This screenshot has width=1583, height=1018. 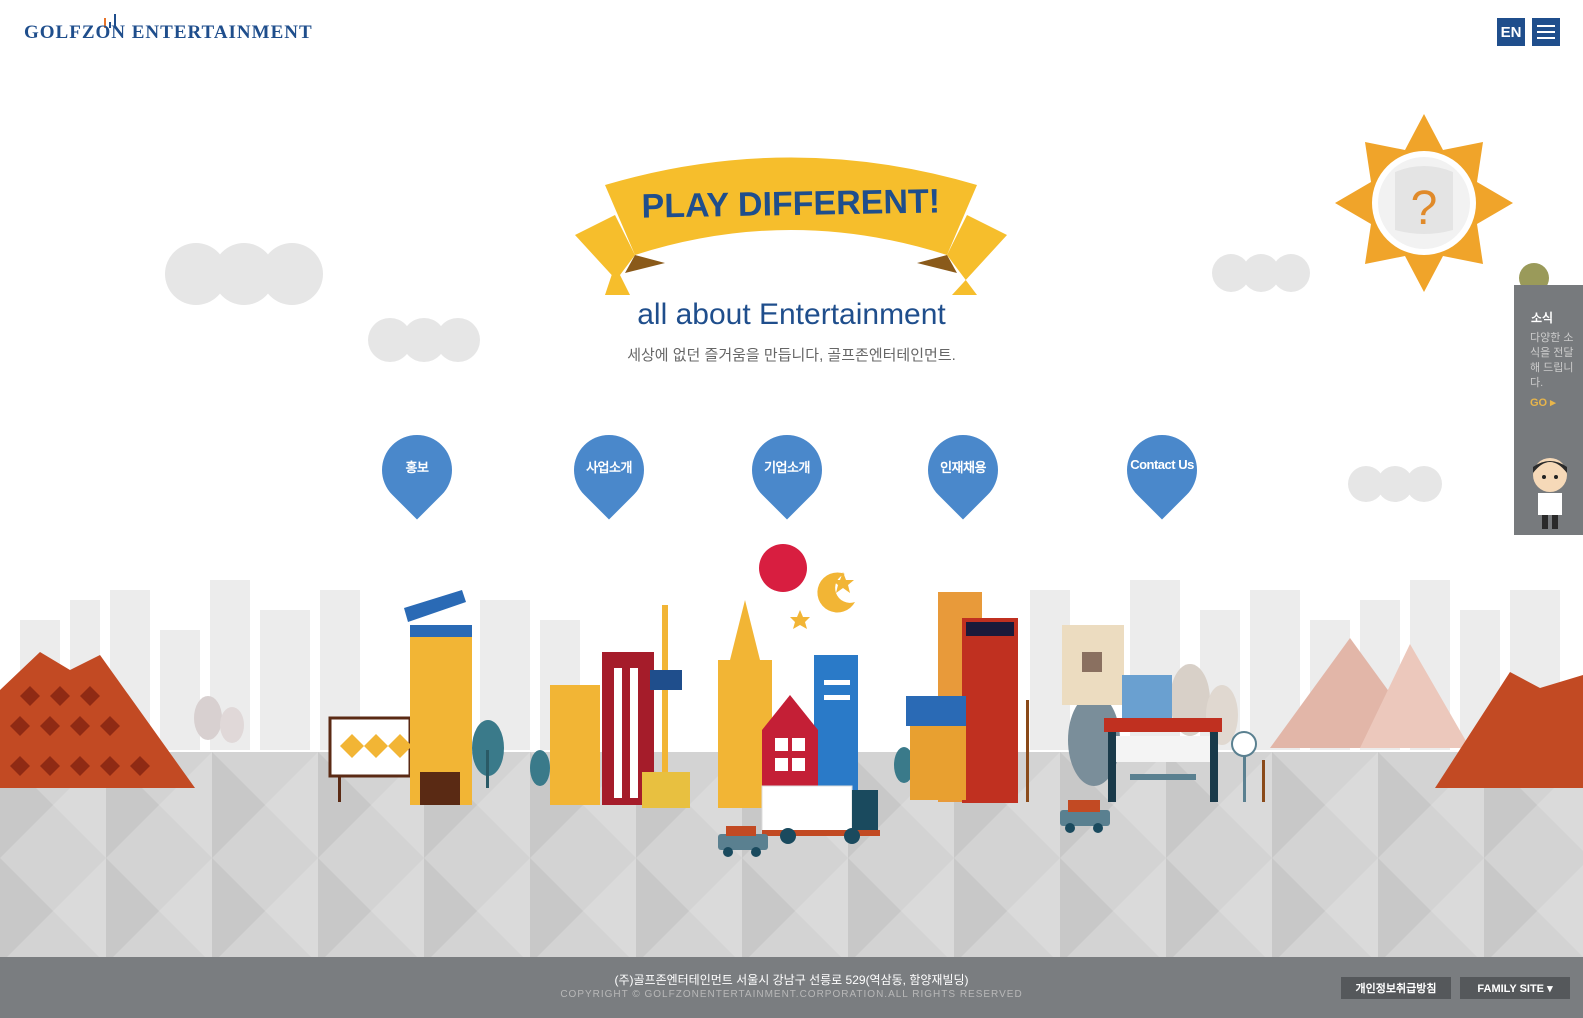 What do you see at coordinates (1534, 274) in the screenshot?
I see `bush-icon` at bounding box center [1534, 274].